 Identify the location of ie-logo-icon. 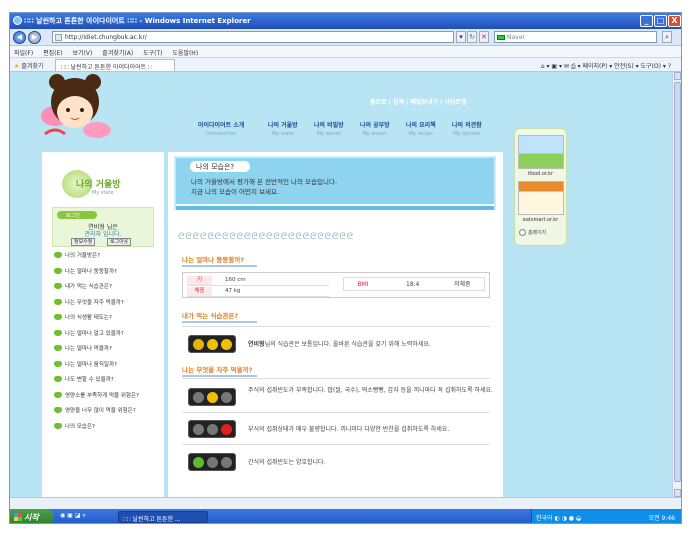
(17, 20).